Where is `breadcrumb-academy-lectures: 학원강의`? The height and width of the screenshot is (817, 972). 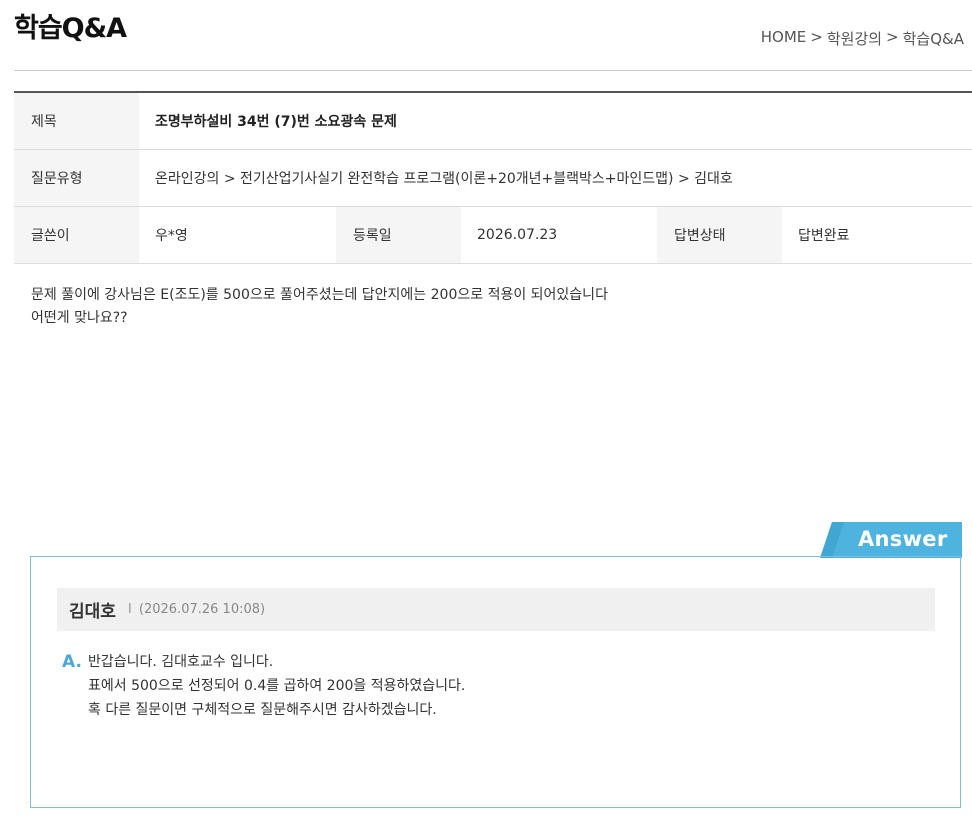 breadcrumb-academy-lectures: 학원강의 is located at coordinates (854, 38).